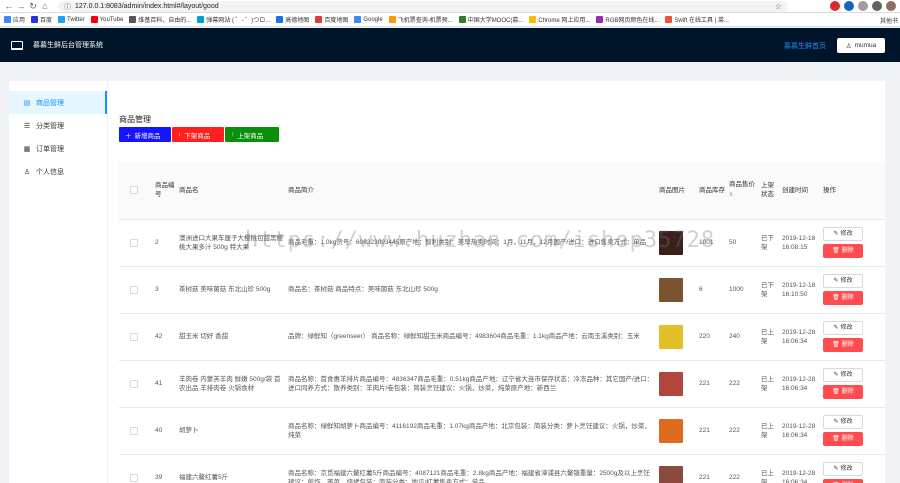 This screenshot has height=483, width=900. Describe the element at coordinates (33, 6) in the screenshot. I see `reload-icon: ↻` at that location.